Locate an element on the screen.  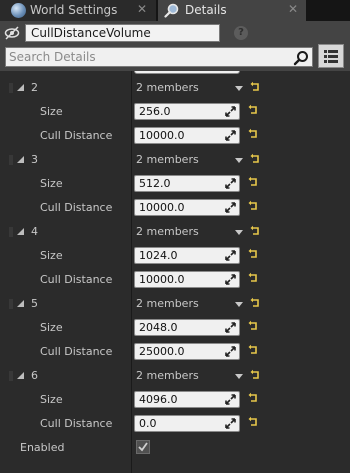
size-property-row: Size 2048.0 is located at coordinates (175, 328).